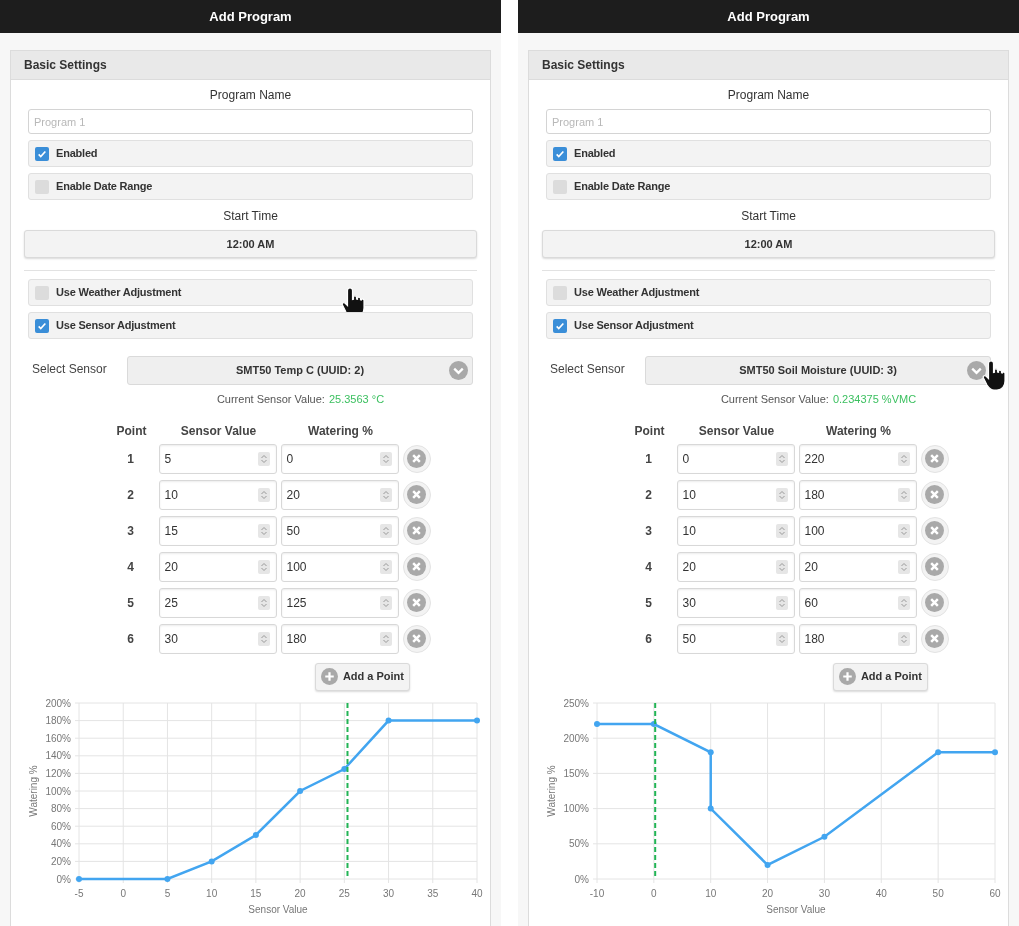 The width and height of the screenshot is (1019, 926). I want to click on watering-field: 50, so click(339, 530).